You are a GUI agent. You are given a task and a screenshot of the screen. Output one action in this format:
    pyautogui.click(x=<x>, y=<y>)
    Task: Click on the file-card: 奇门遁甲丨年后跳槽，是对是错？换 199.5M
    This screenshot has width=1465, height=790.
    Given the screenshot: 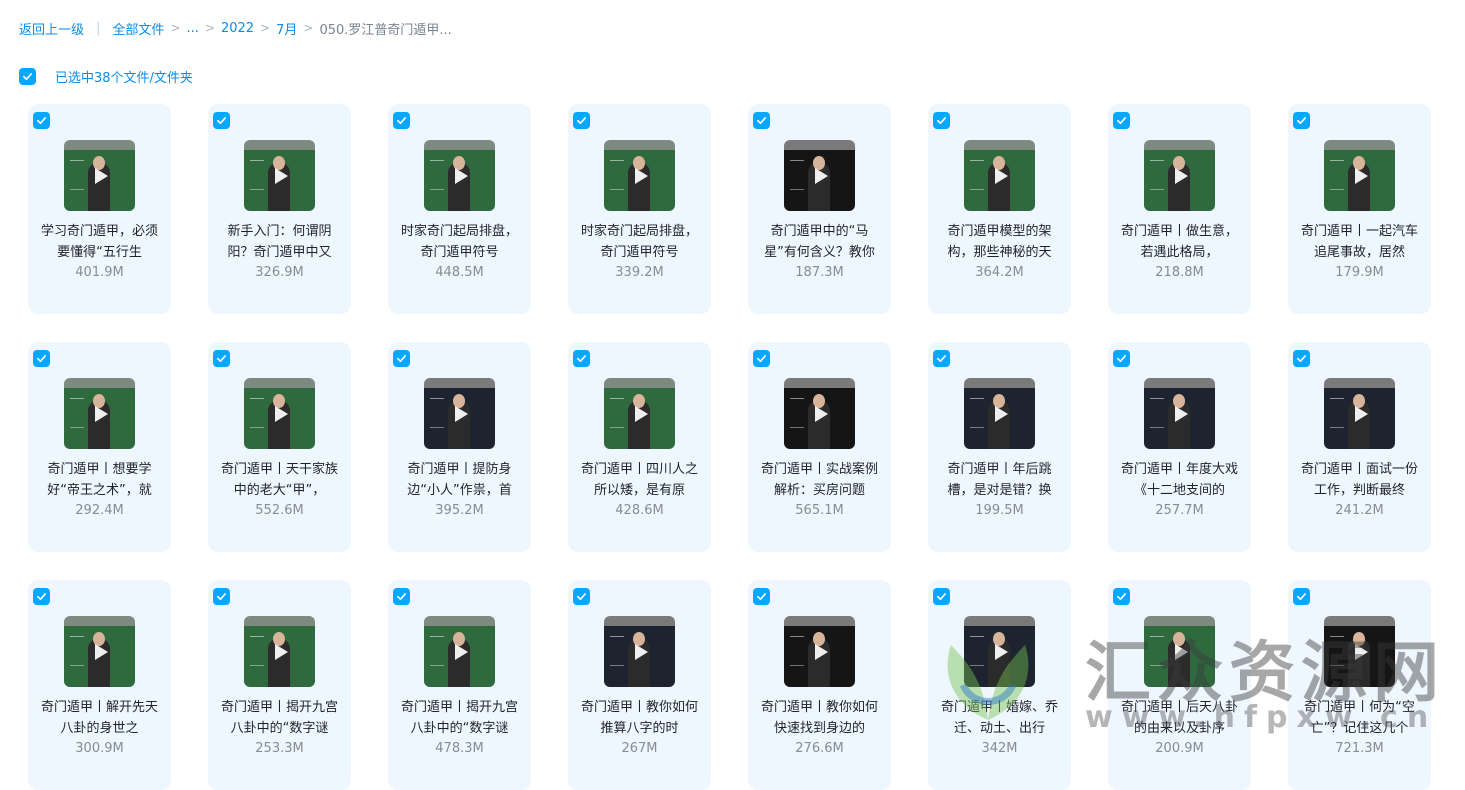 What is the action you would take?
    pyautogui.click(x=999, y=447)
    